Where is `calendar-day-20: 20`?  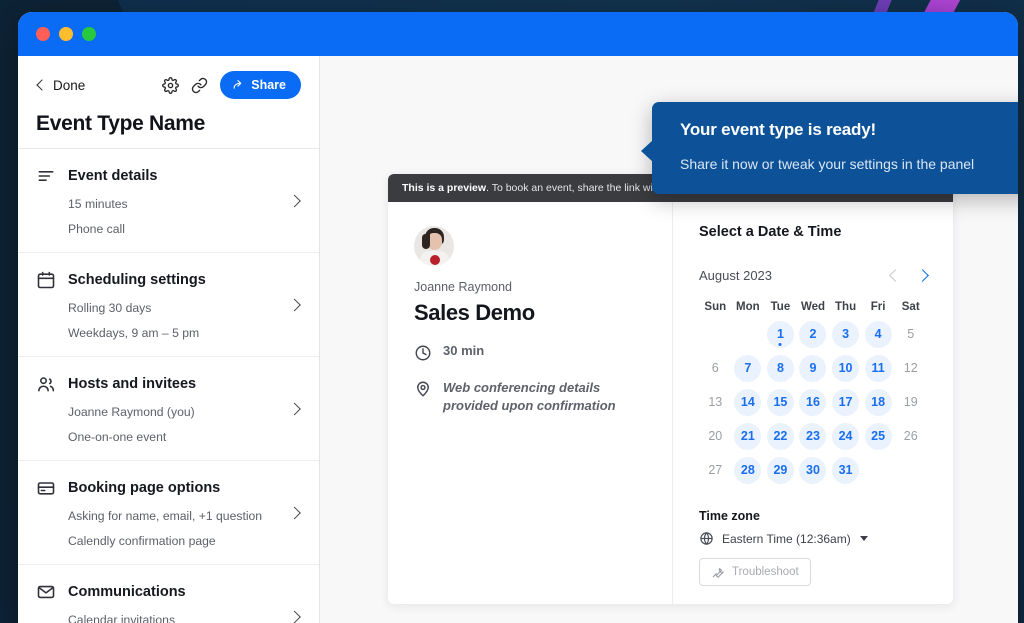 calendar-day-20: 20 is located at coordinates (715, 436).